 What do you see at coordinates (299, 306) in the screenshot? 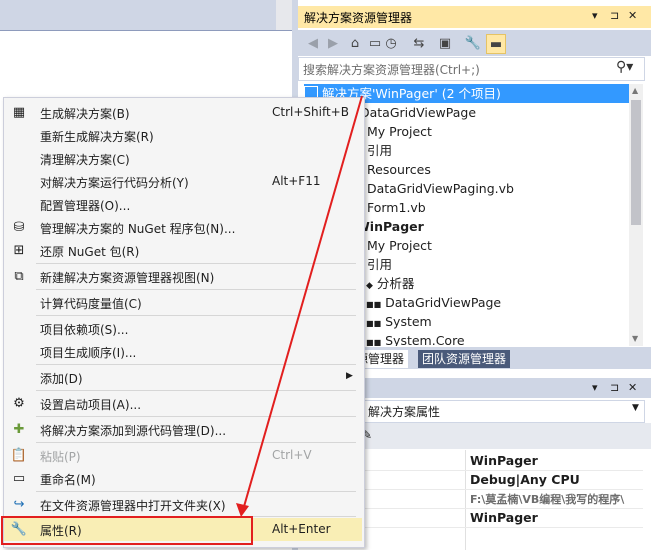
I see `annotation-arrow` at bounding box center [299, 306].